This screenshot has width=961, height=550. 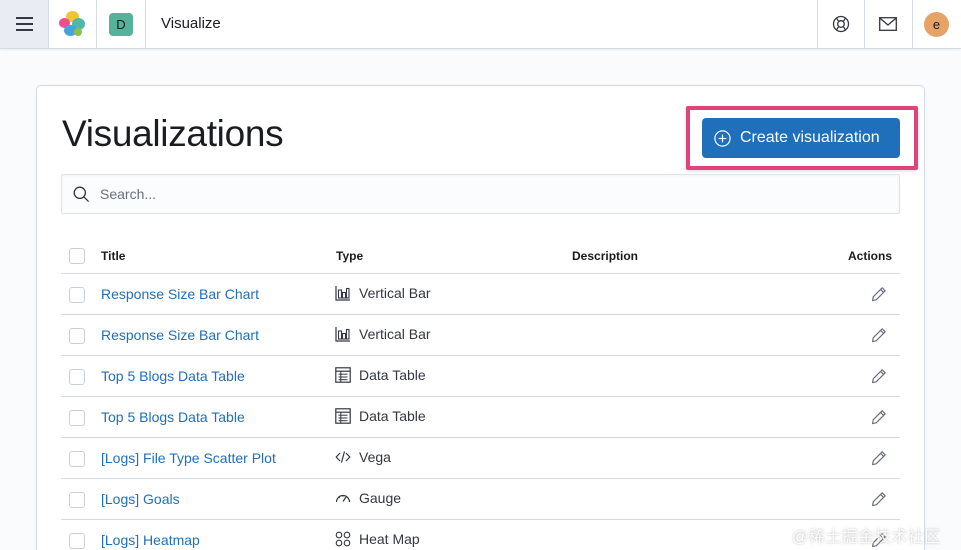 What do you see at coordinates (480, 255) in the screenshot?
I see `table-header-row: Title Type Description Actions` at bounding box center [480, 255].